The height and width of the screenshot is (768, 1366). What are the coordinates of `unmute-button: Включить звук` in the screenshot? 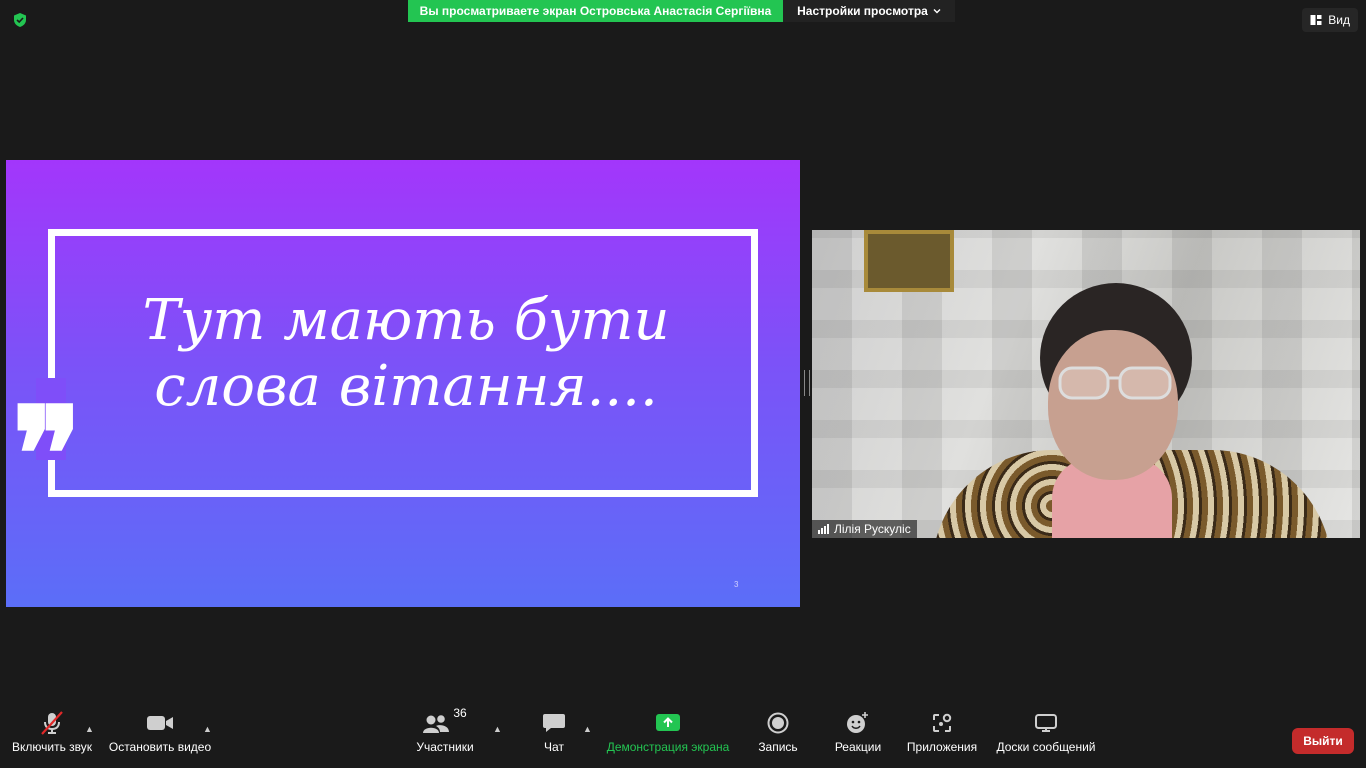 It's located at (52, 731).